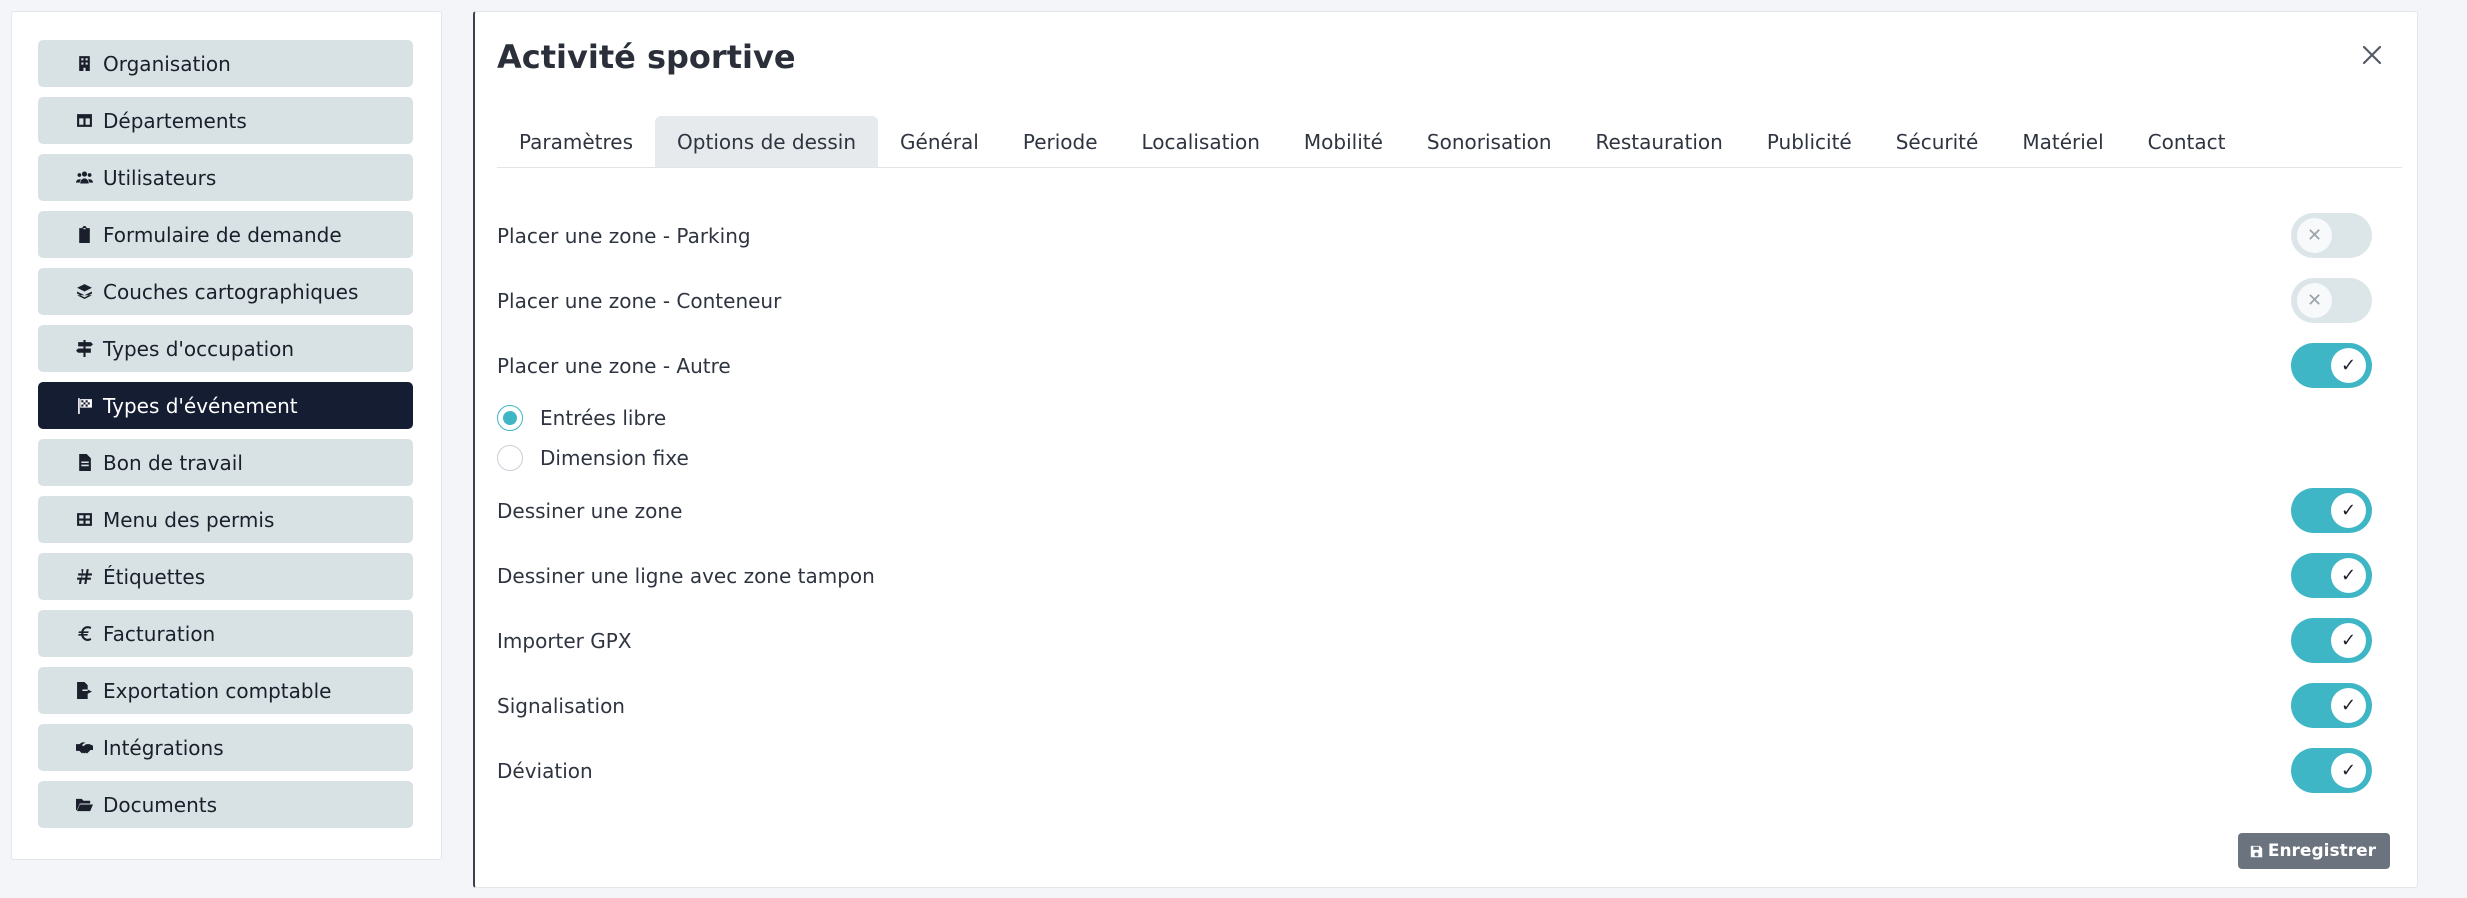 This screenshot has height=898, width=2467. I want to click on sidebar-item-facturation: Facturation, so click(225, 633).